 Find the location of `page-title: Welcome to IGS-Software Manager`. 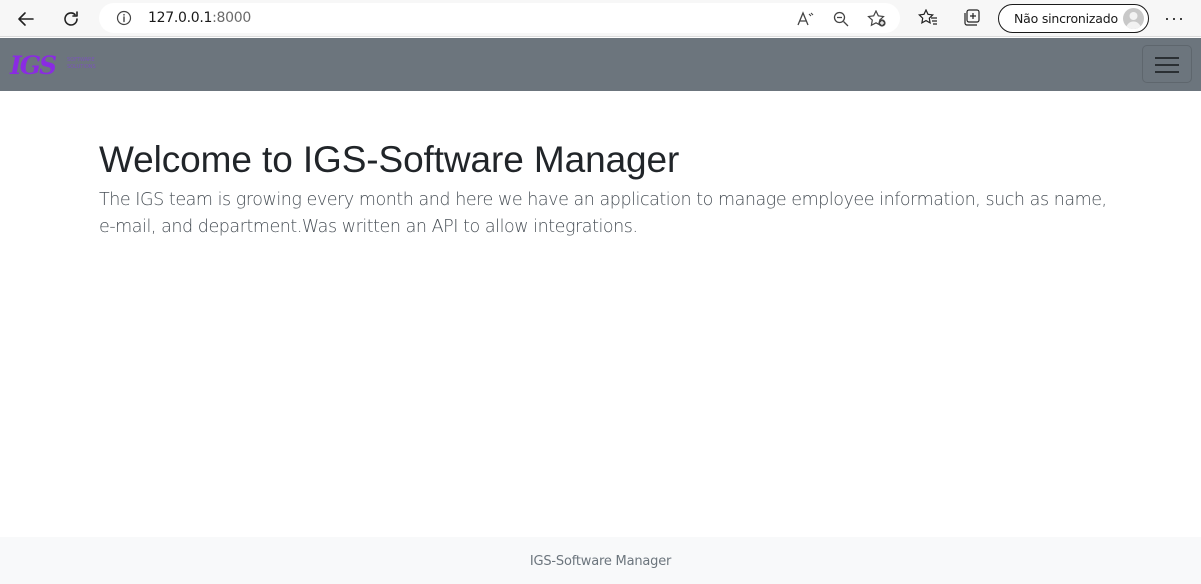

page-title: Welcome to IGS-Software Manager is located at coordinates (389, 159).